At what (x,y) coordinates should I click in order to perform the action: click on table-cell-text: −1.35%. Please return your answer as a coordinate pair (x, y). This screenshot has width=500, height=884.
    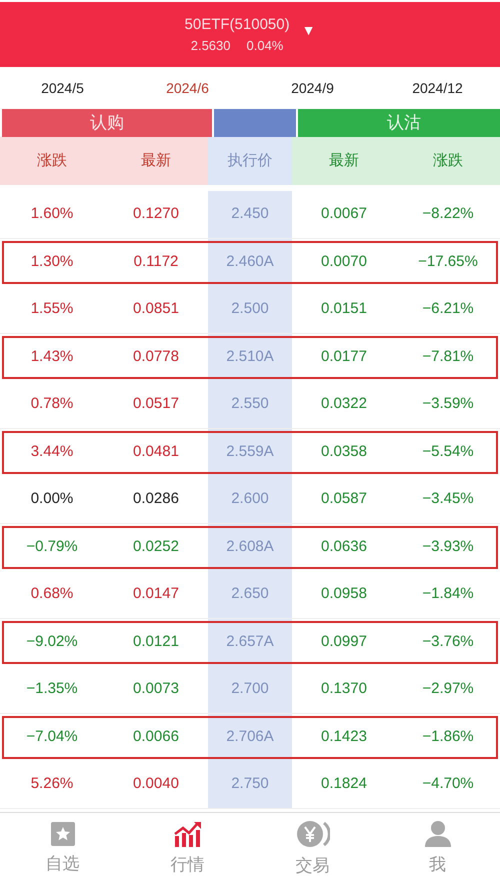
    Looking at the image, I should click on (52, 689).